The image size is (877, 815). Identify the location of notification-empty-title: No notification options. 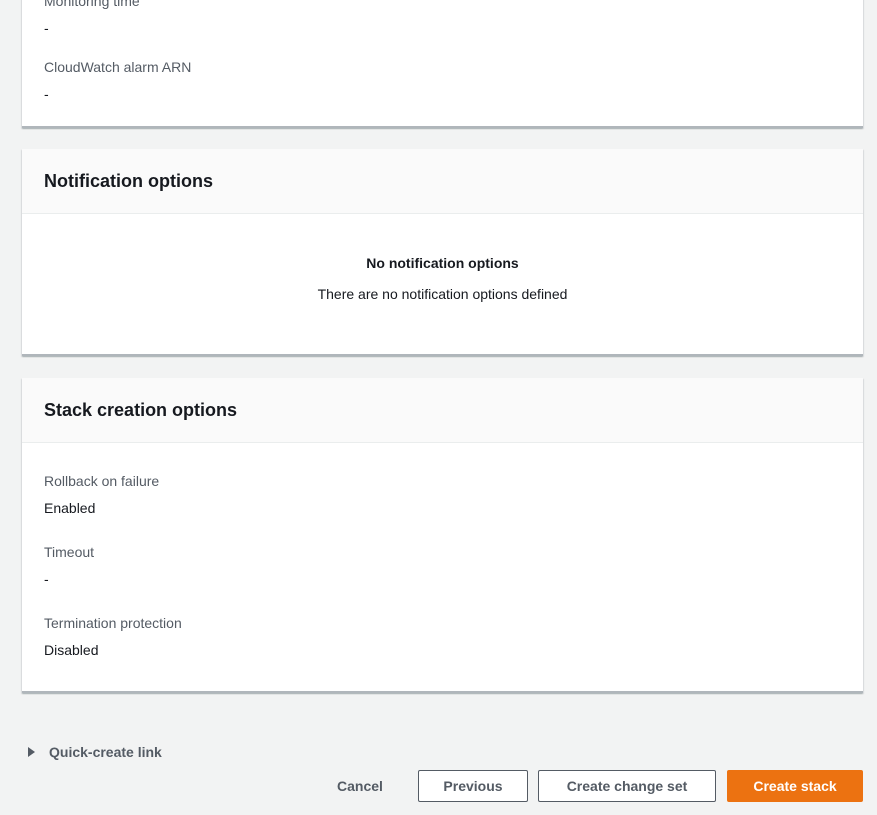
(442, 263).